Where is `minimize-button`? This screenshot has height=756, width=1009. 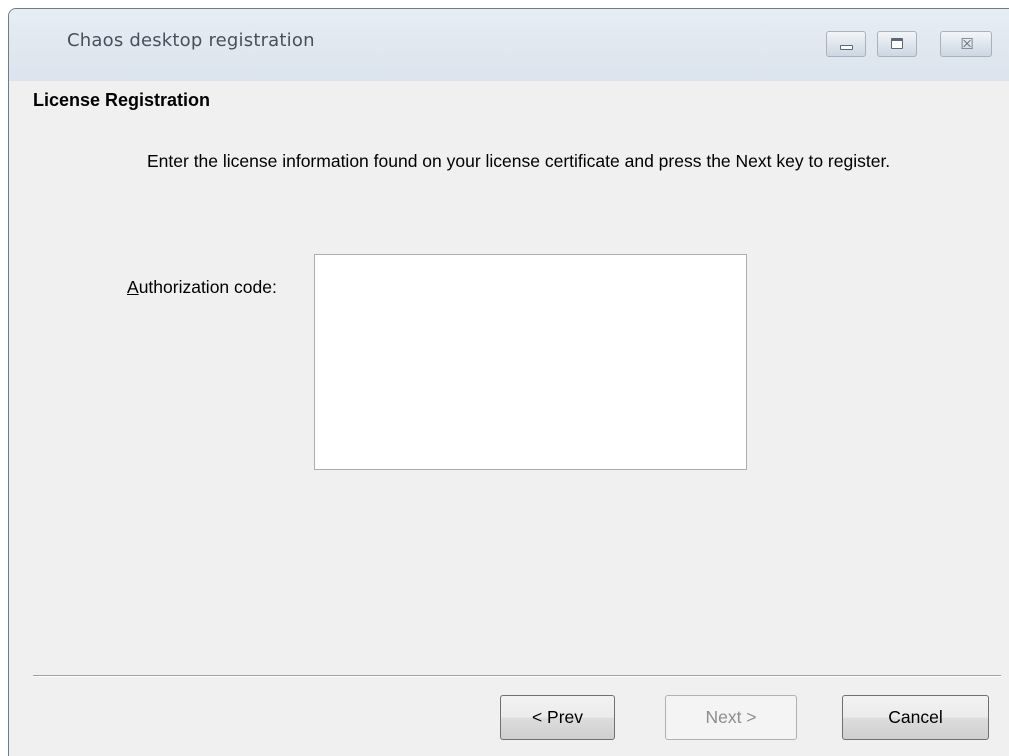 minimize-button is located at coordinates (846, 44).